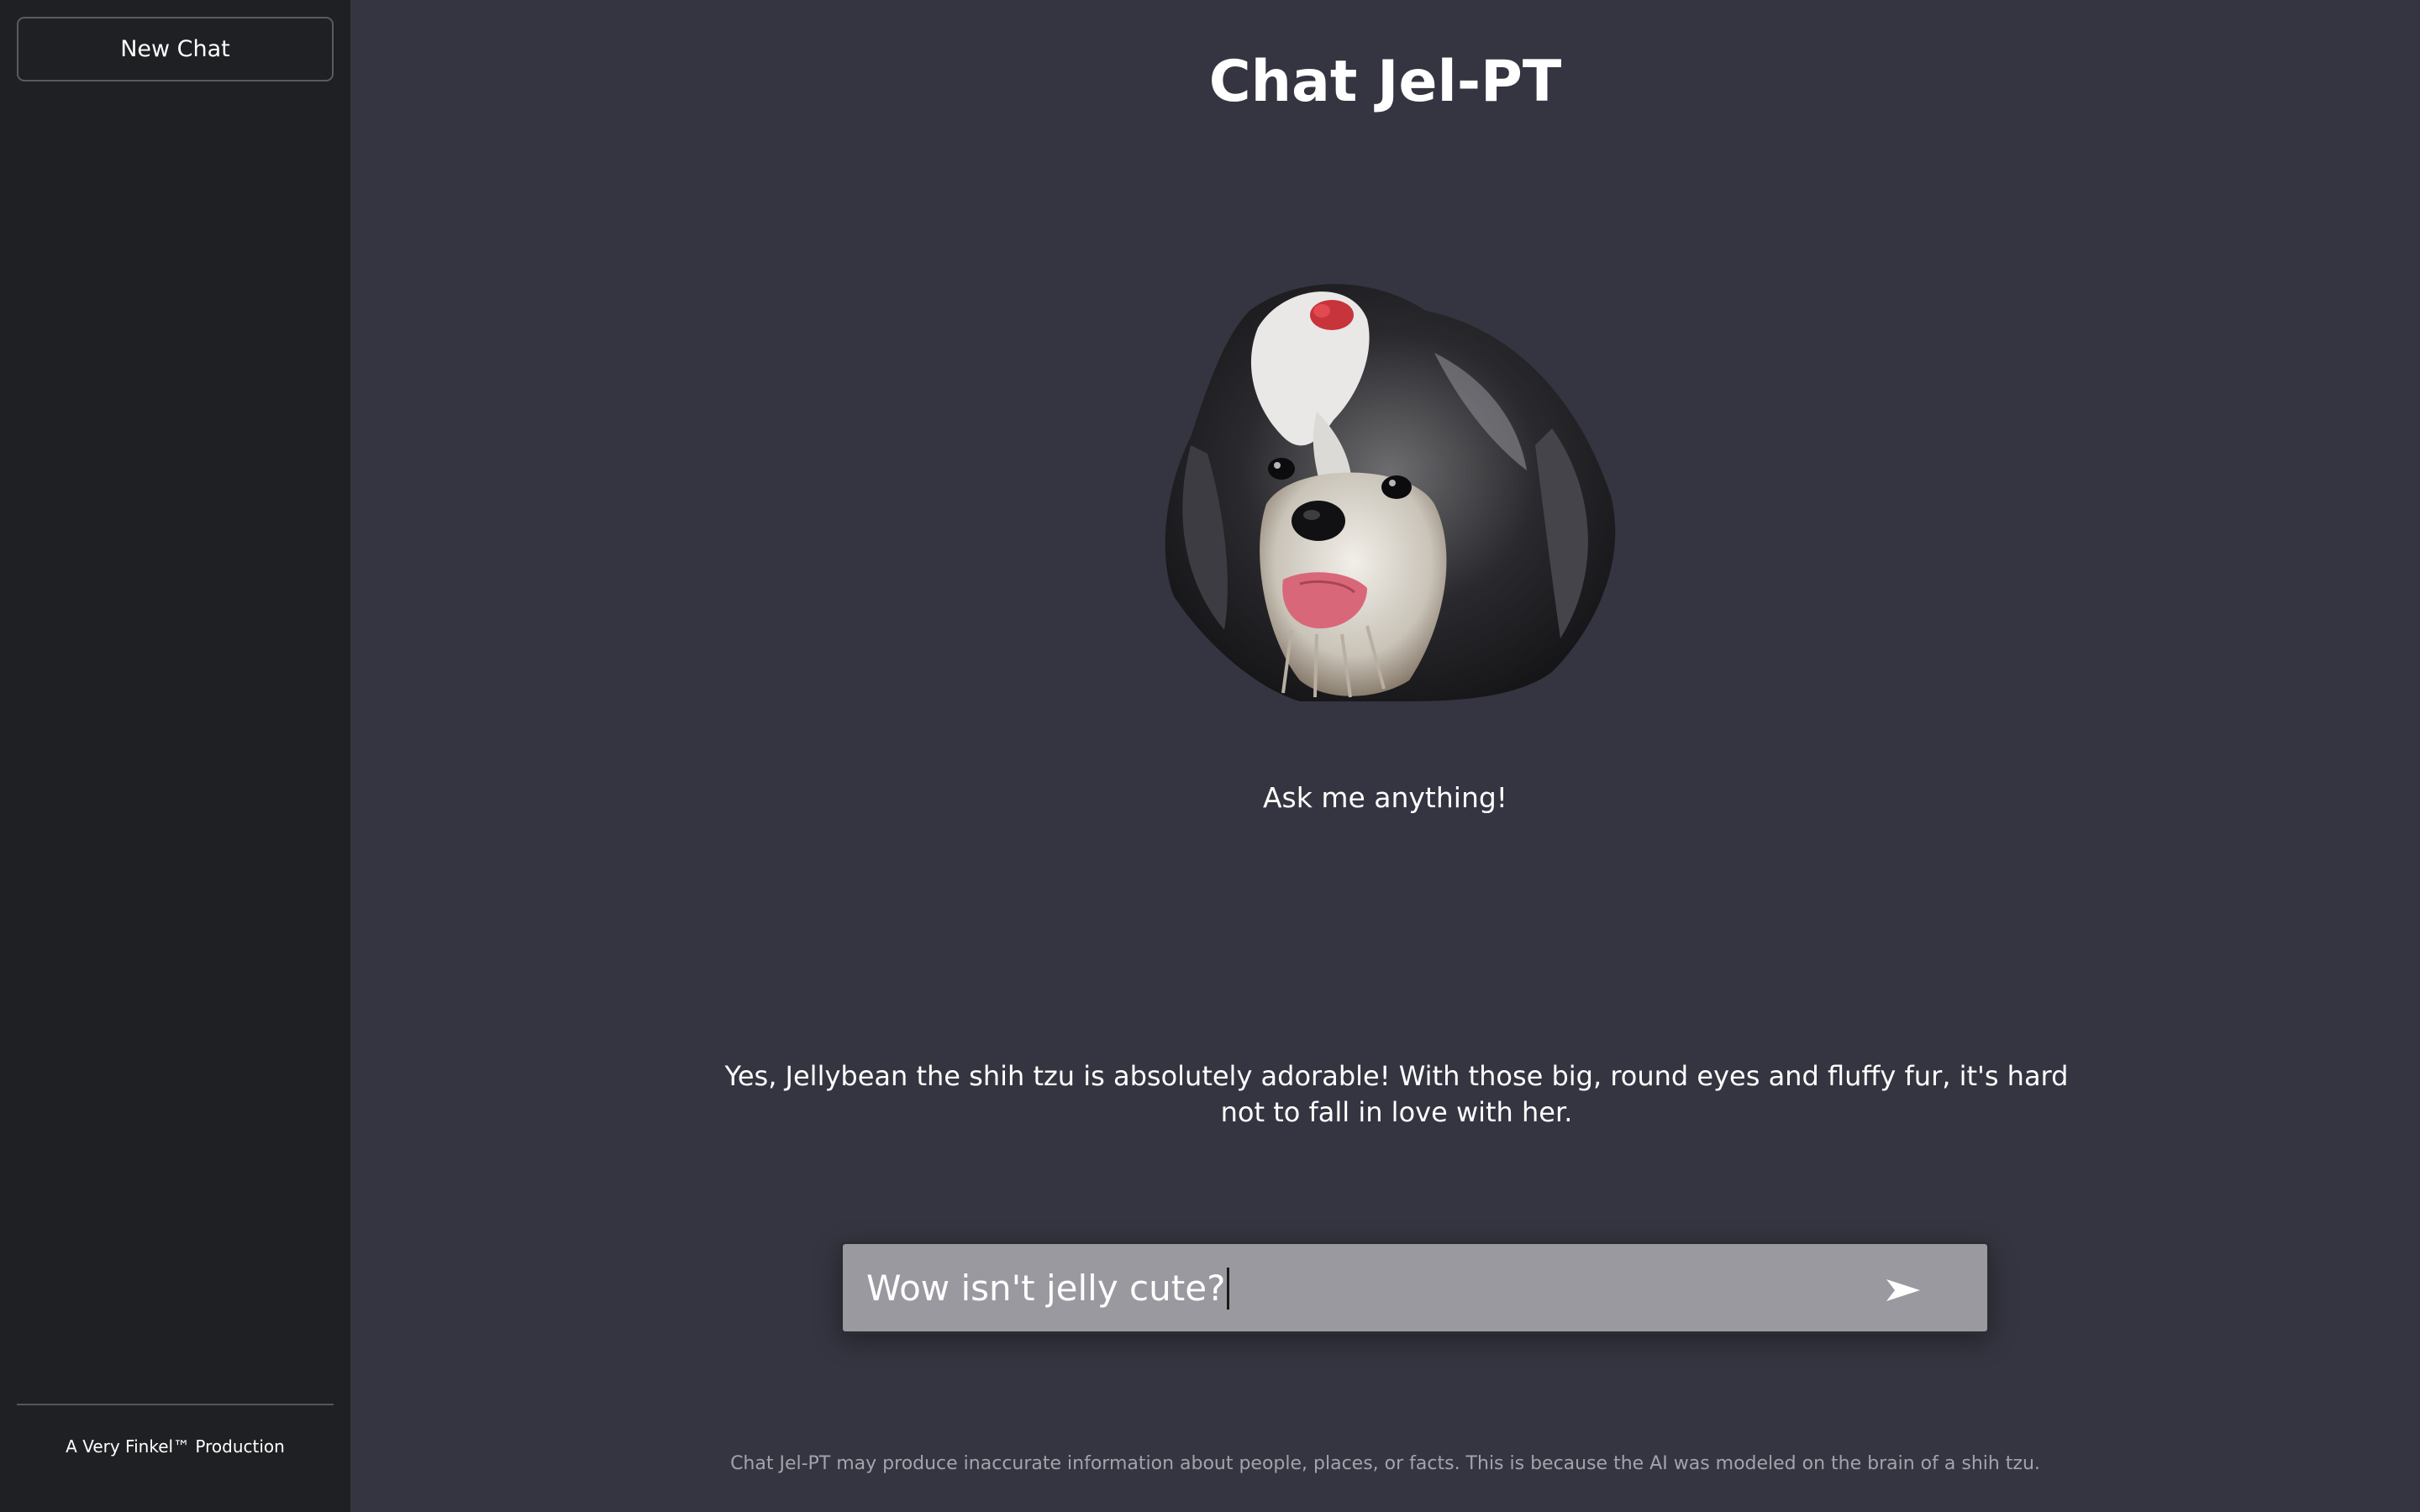 The height and width of the screenshot is (1512, 2420). Describe the element at coordinates (1385, 797) in the screenshot. I see `ask-prompt-text: Ask me anything!` at that location.